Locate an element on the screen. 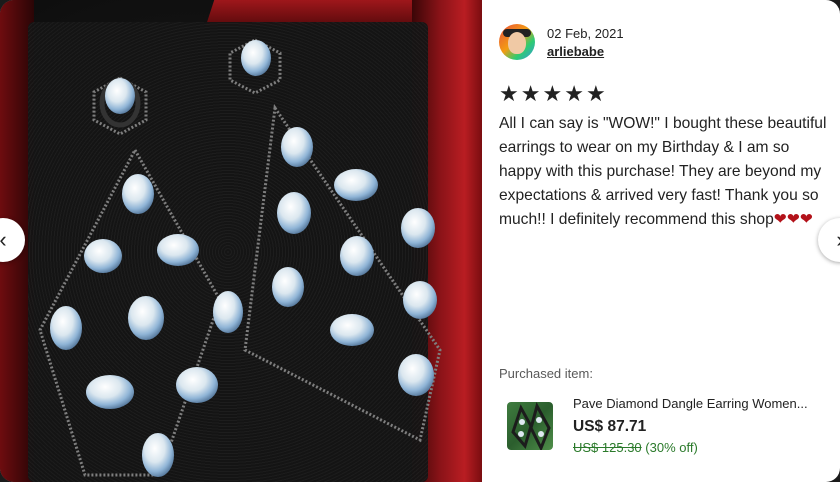  earring-thumbnail-icon is located at coordinates (531, 426).